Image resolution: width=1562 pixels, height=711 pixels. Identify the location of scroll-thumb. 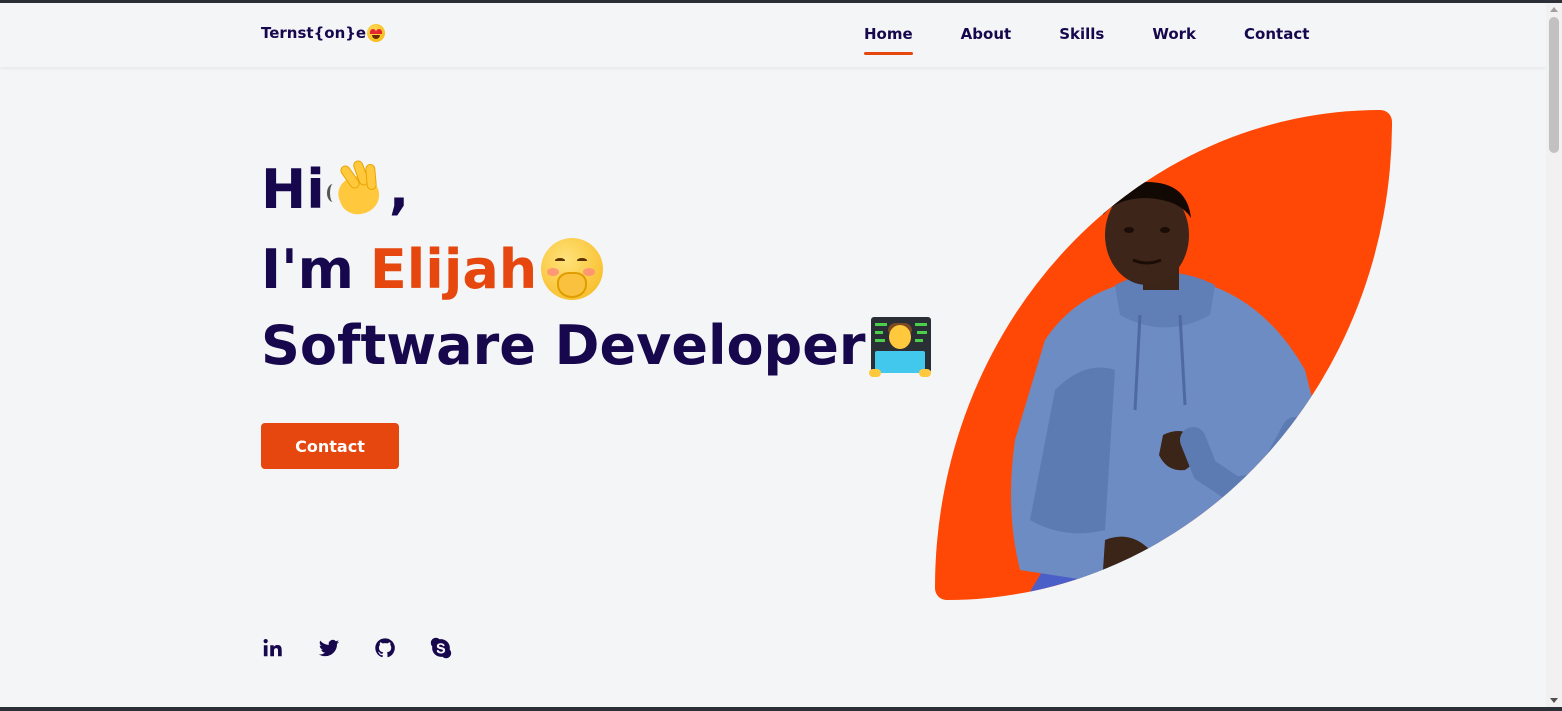
(1554, 85).